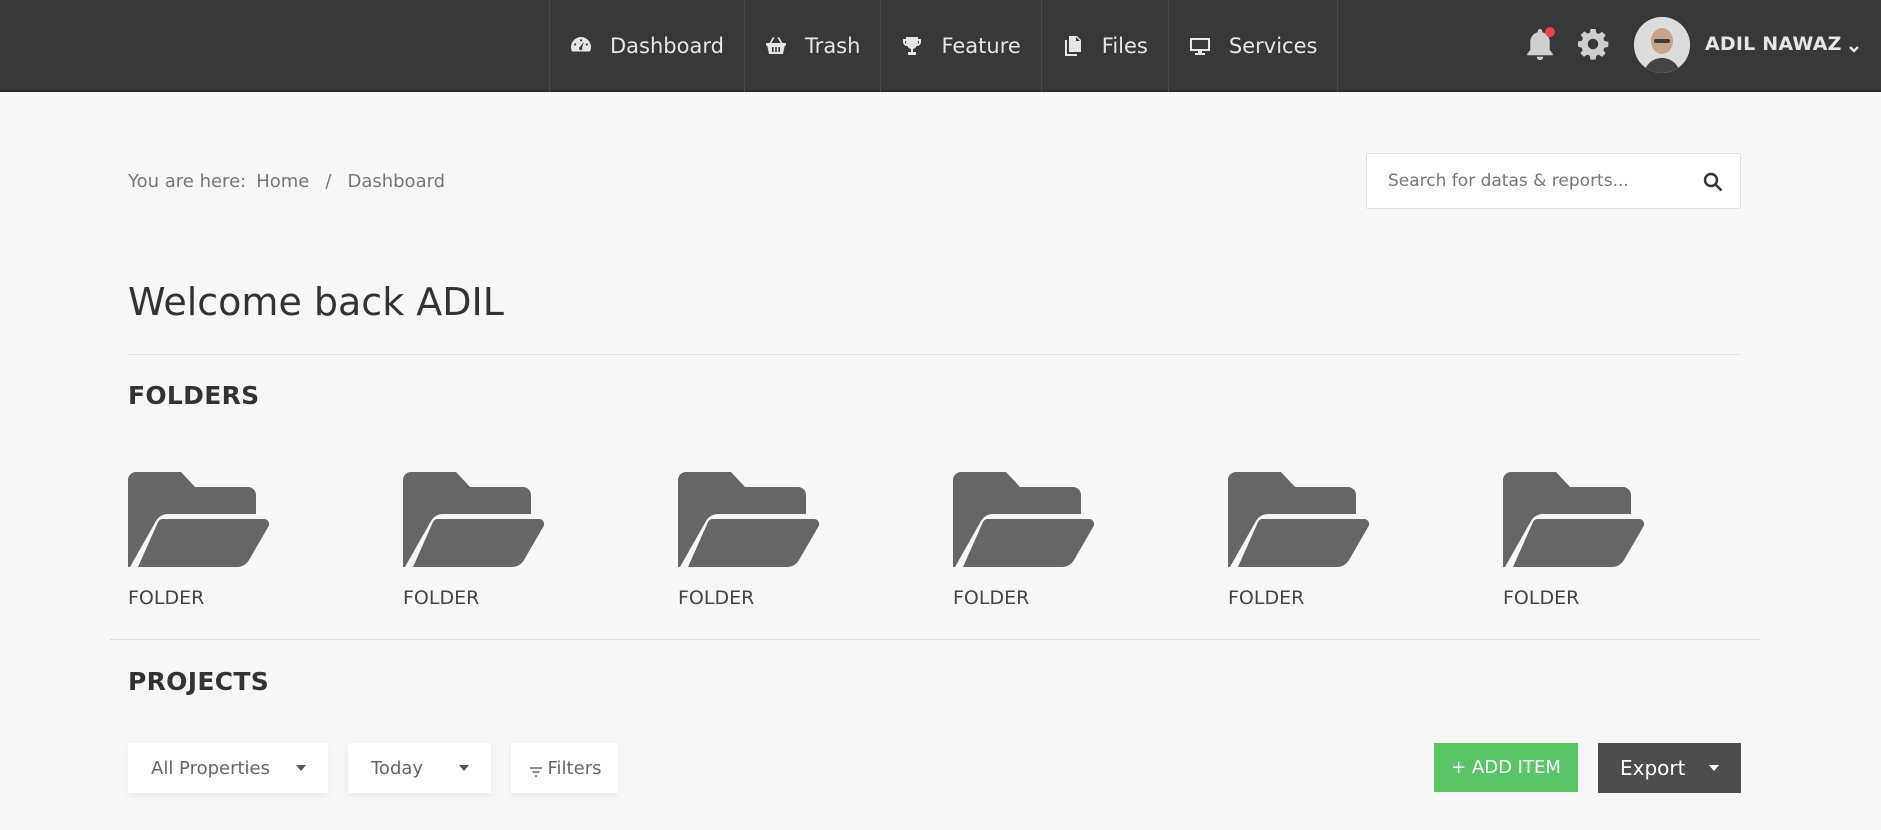 The width and height of the screenshot is (1881, 830). I want to click on filter-icon, so click(536, 769).